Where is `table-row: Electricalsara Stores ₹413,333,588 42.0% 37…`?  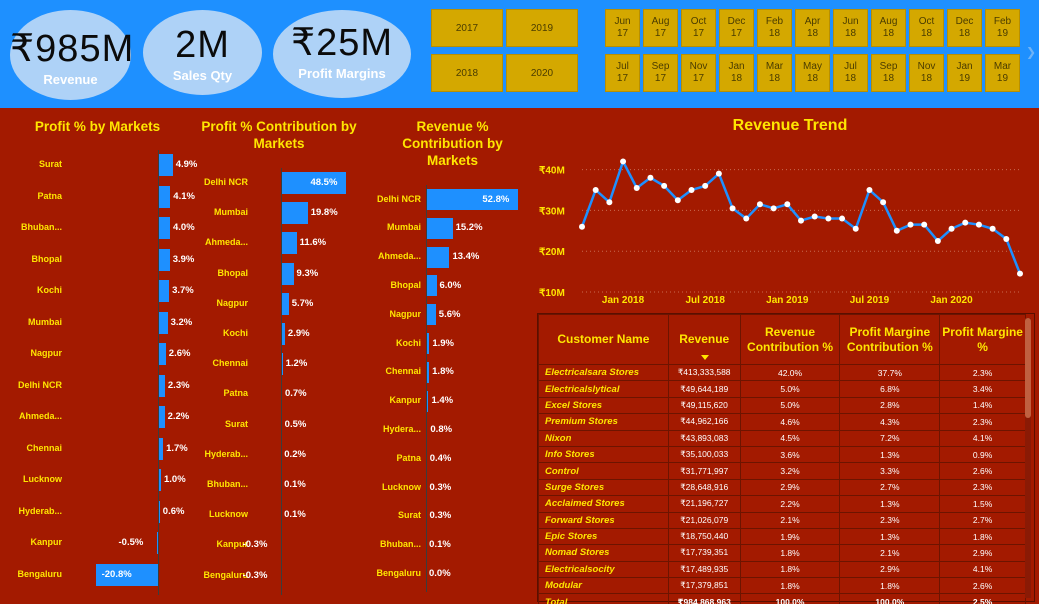 table-row: Electricalsara Stores ₹413,333,588 42.0% 37… is located at coordinates (782, 372).